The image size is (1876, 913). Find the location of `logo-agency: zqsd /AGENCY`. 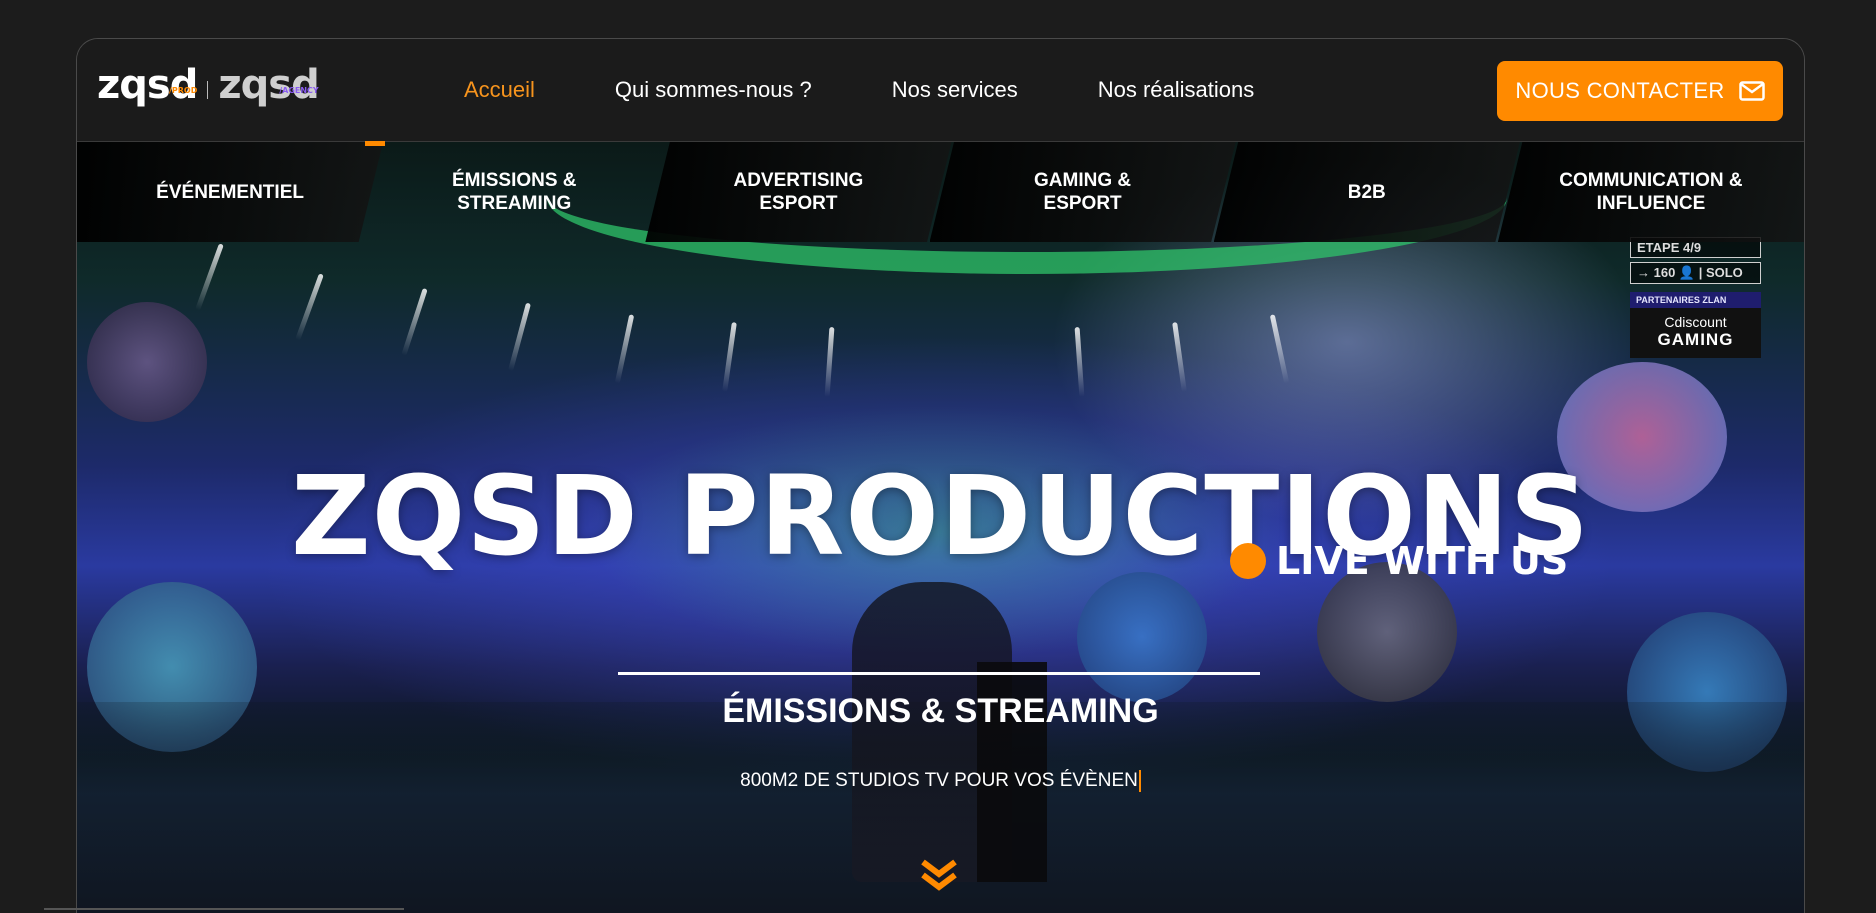

logo-agency: zqsd /AGENCY is located at coordinates (268, 85).